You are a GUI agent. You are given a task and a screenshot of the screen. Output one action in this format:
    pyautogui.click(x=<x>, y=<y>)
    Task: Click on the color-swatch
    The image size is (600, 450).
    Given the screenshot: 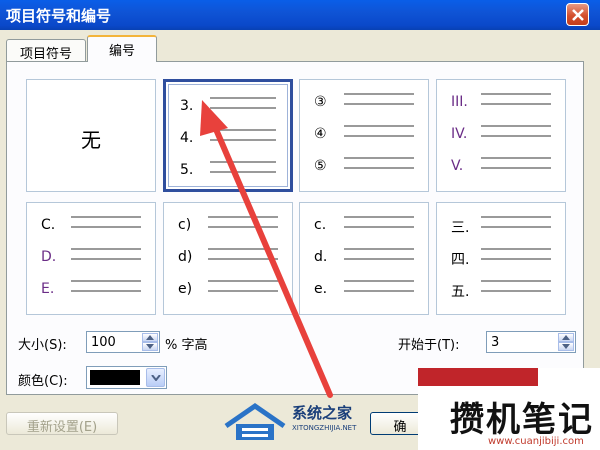 What is the action you would take?
    pyautogui.click(x=115, y=377)
    